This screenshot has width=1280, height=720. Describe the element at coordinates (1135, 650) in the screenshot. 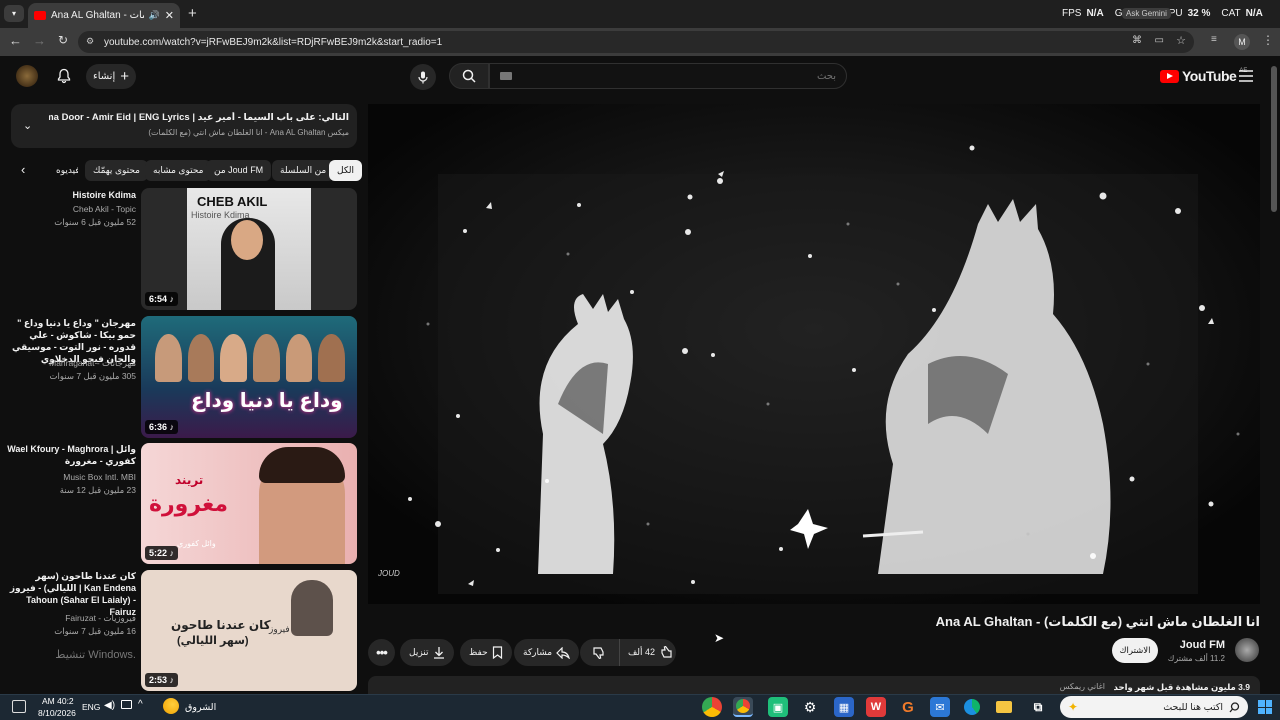

I see `subscribe-button: الاشتراك` at that location.